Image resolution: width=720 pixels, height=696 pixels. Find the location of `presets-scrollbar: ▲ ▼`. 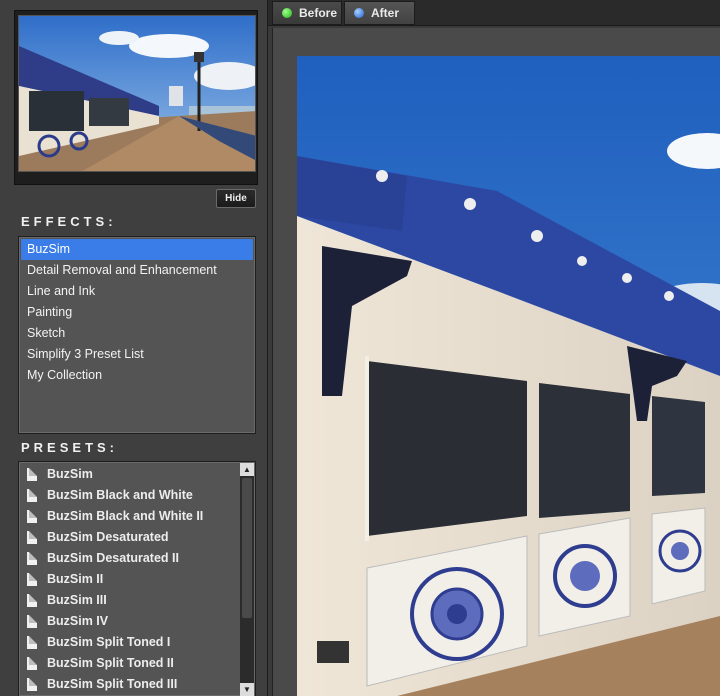

presets-scrollbar: ▲ ▼ is located at coordinates (247, 579).